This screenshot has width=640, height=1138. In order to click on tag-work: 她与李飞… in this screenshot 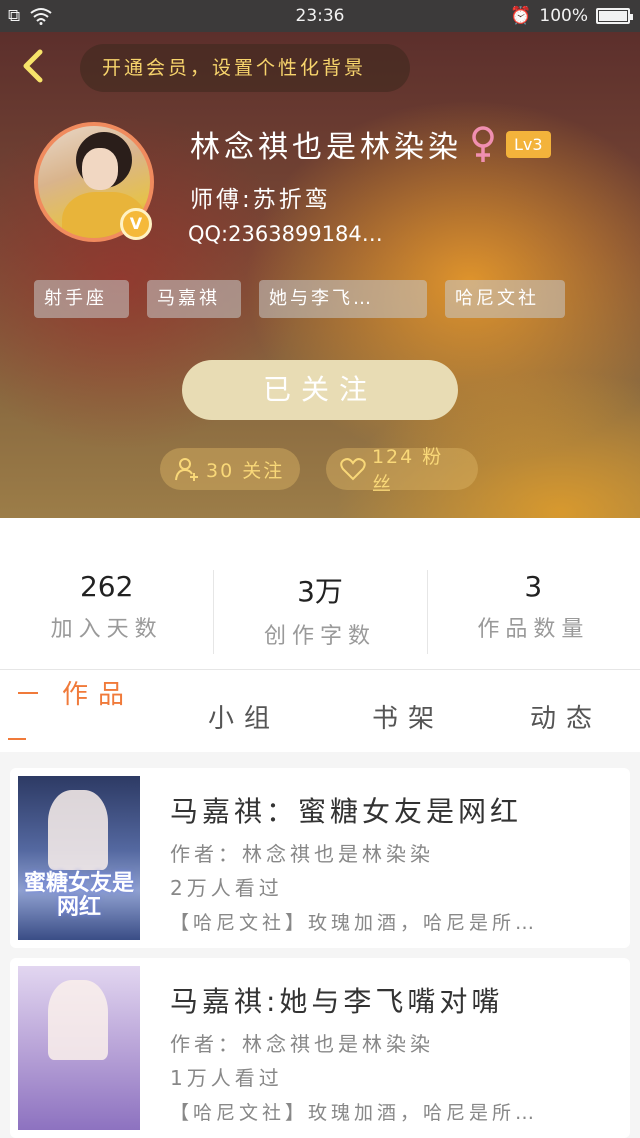, I will do `click(343, 299)`.